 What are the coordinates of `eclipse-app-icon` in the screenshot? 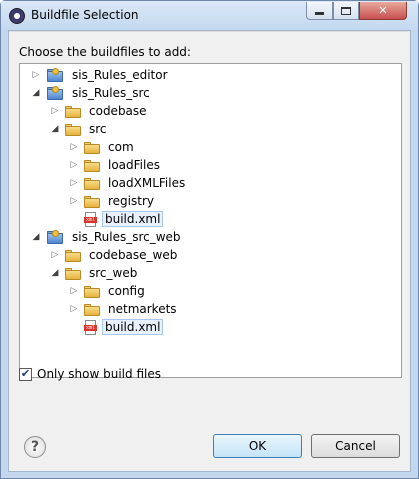 It's located at (17, 16).